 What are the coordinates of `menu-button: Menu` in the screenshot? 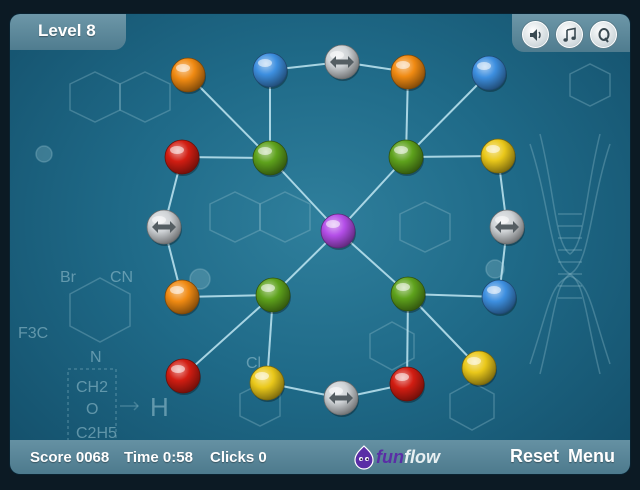 It's located at (591, 456).